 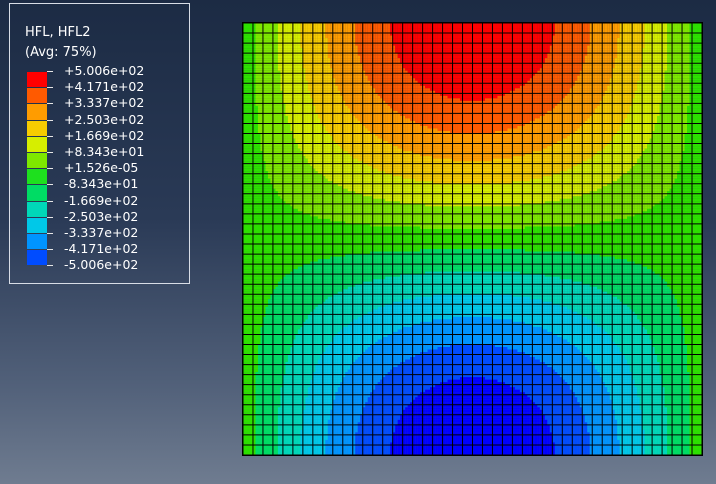 What do you see at coordinates (104, 152) in the screenshot?
I see `legend-value: +8.343e+01` at bounding box center [104, 152].